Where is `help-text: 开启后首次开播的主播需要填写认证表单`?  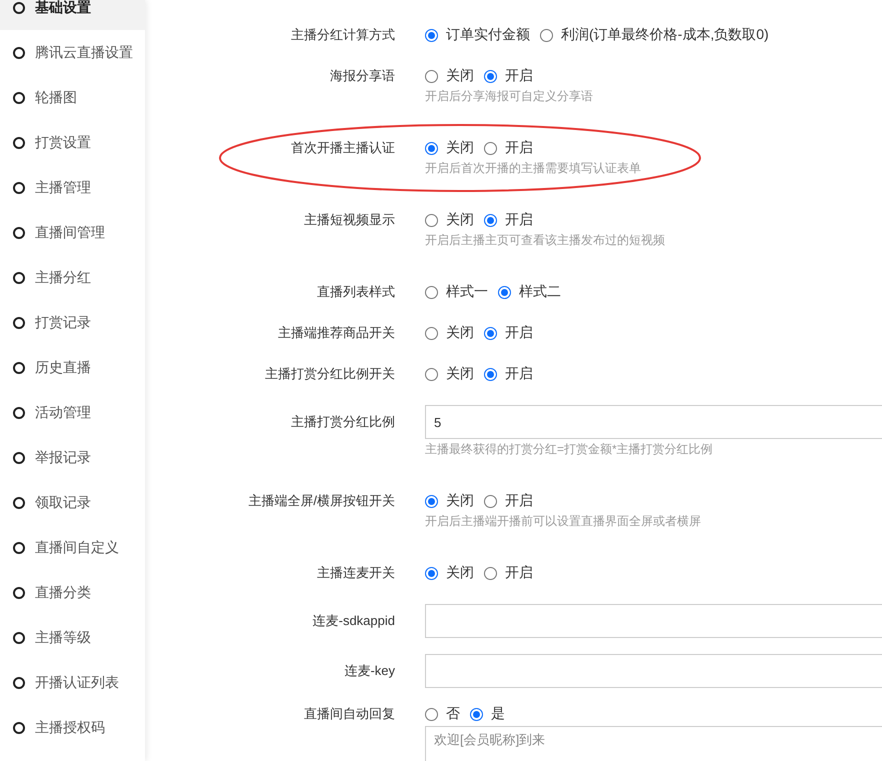 help-text: 开启后首次开播的主播需要填写认证表单 is located at coordinates (533, 168).